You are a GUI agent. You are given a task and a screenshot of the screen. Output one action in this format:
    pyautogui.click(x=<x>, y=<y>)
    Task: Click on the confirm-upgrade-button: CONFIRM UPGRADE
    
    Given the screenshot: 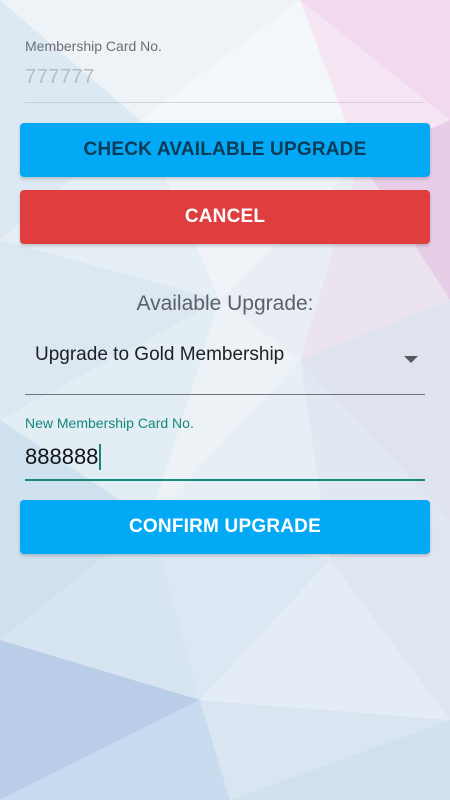 What is the action you would take?
    pyautogui.click(x=225, y=527)
    